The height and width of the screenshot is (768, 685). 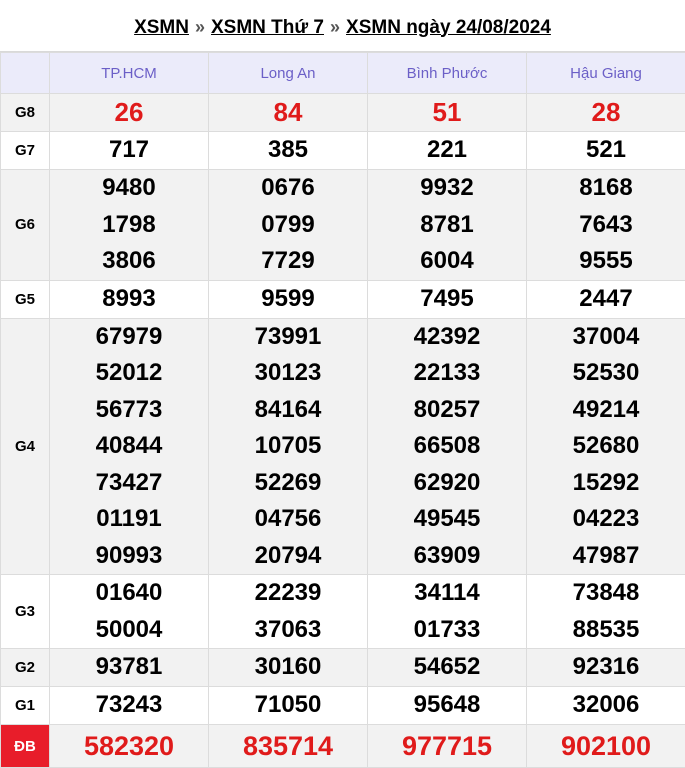 What do you see at coordinates (129, 519) in the screenshot?
I see `prize-number: 01191` at bounding box center [129, 519].